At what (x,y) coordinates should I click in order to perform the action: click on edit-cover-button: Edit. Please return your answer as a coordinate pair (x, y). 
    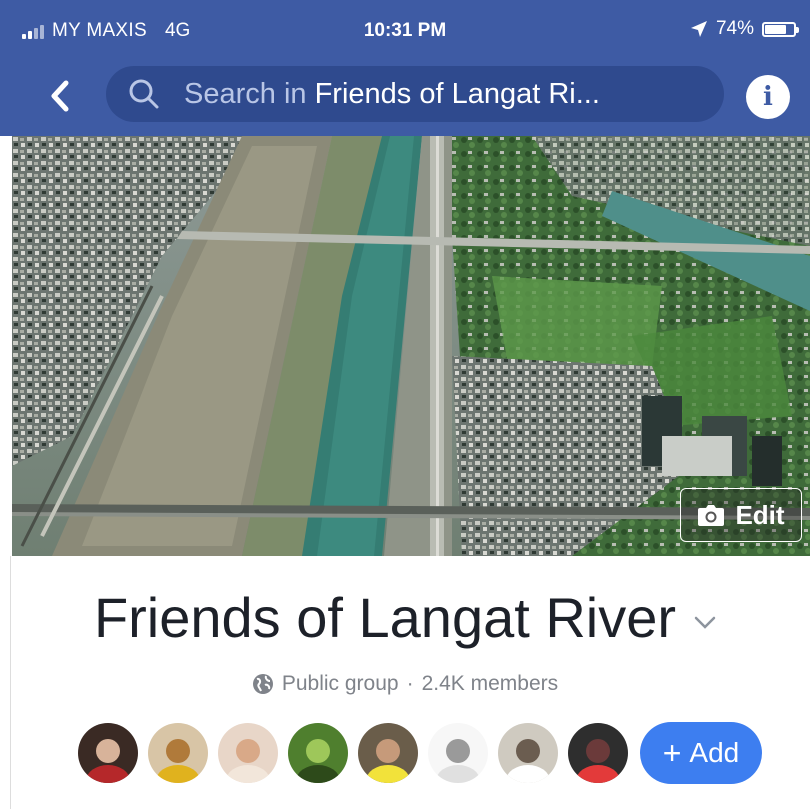
    Looking at the image, I should click on (741, 515).